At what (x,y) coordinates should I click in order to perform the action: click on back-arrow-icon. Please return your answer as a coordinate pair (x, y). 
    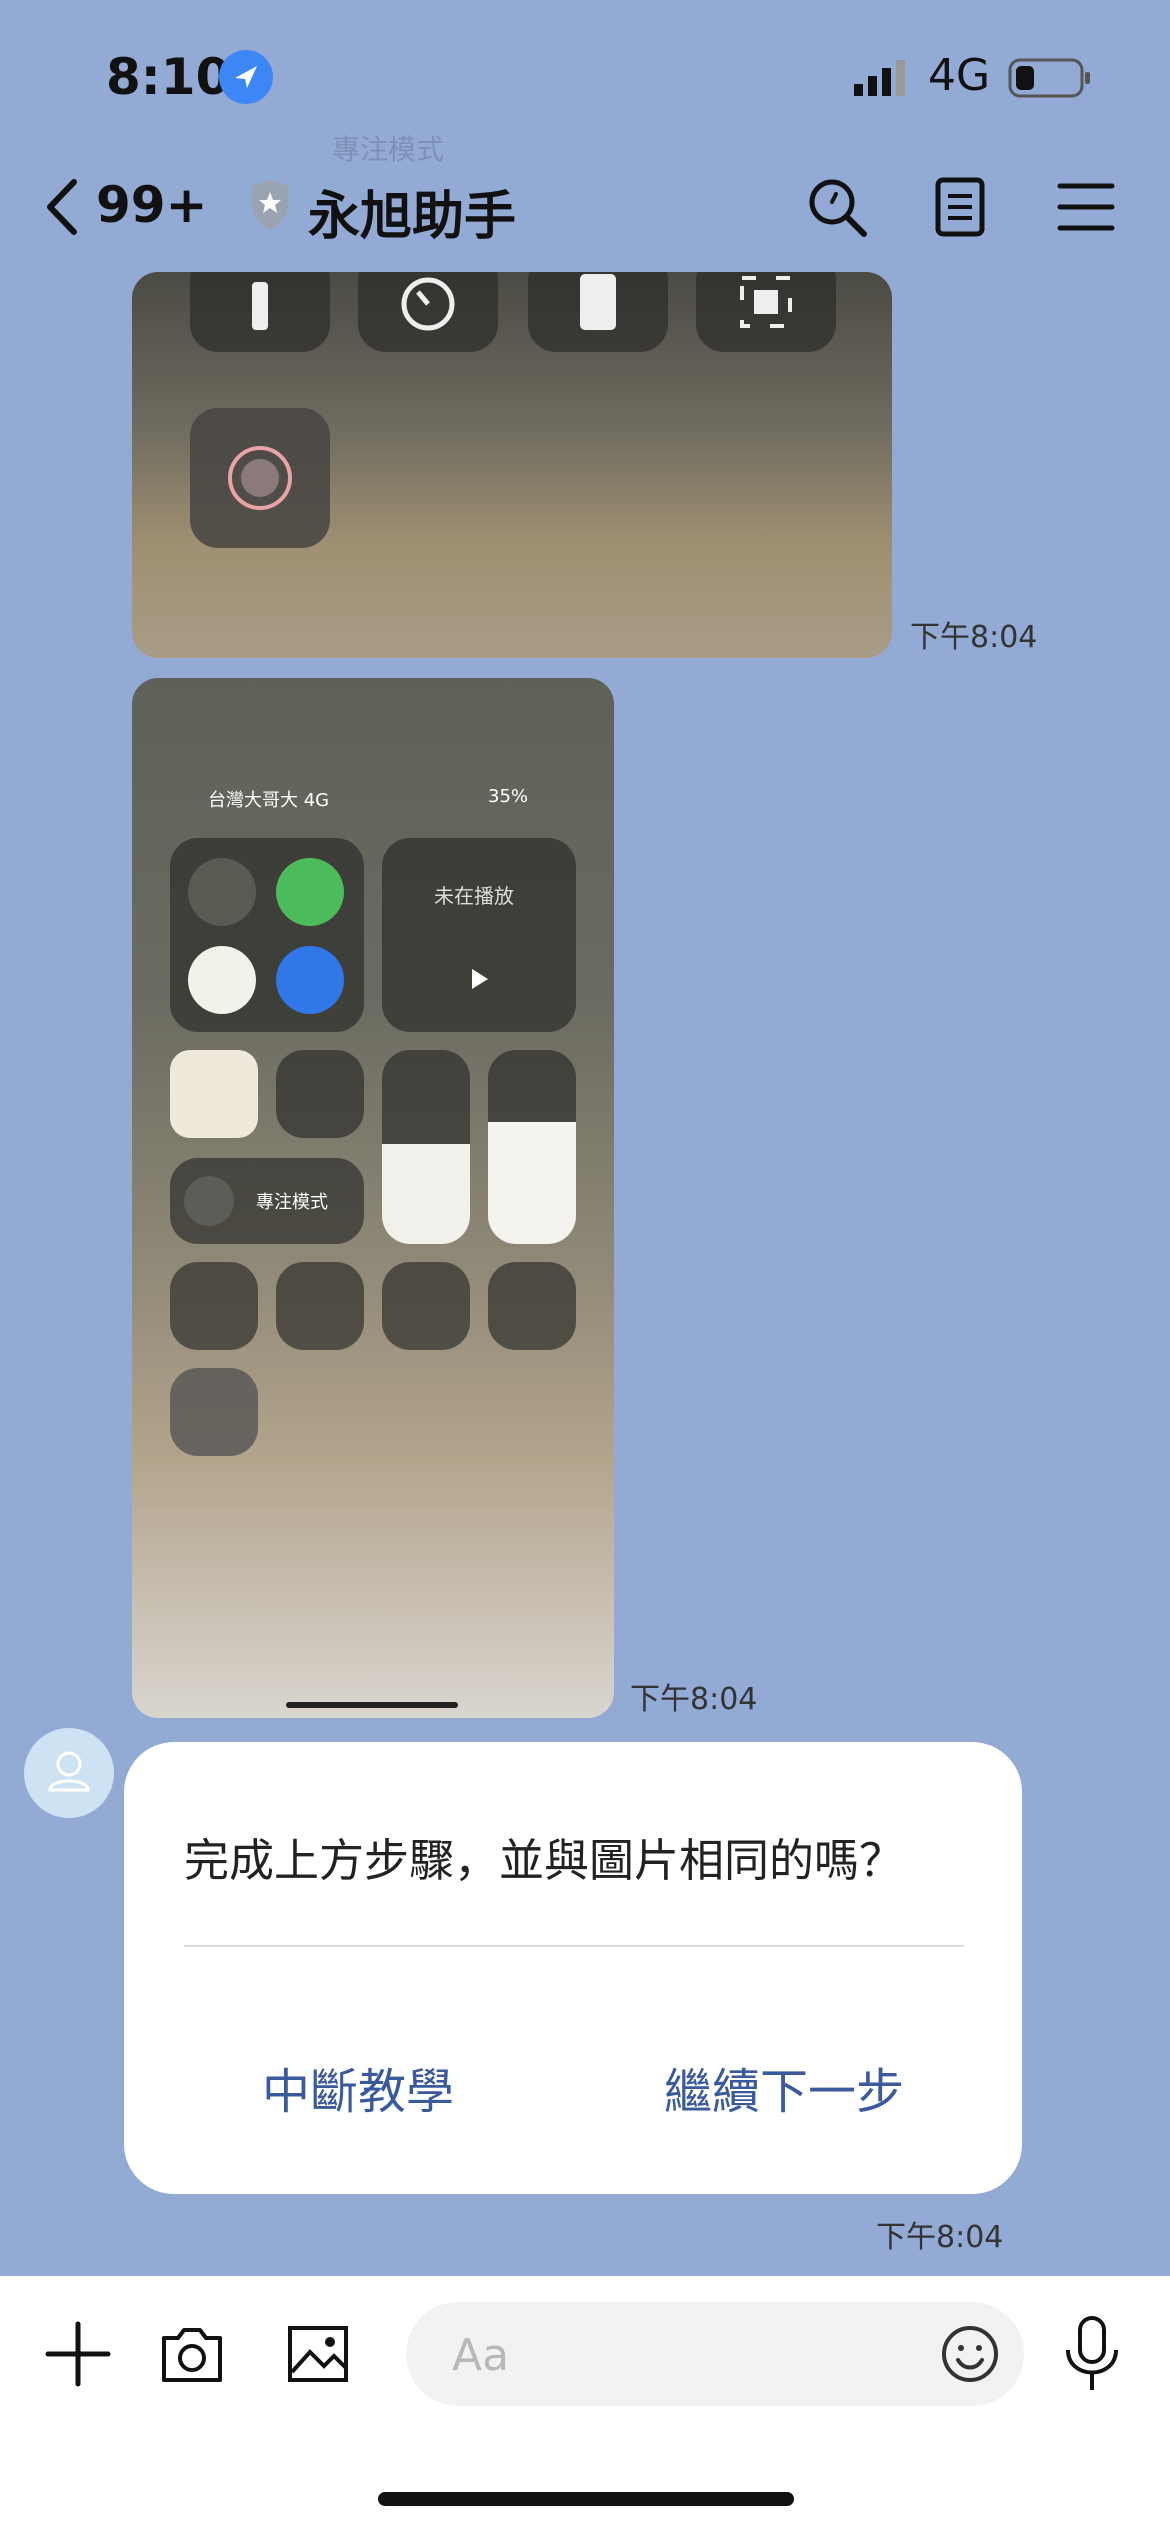
    Looking at the image, I should click on (63, 207).